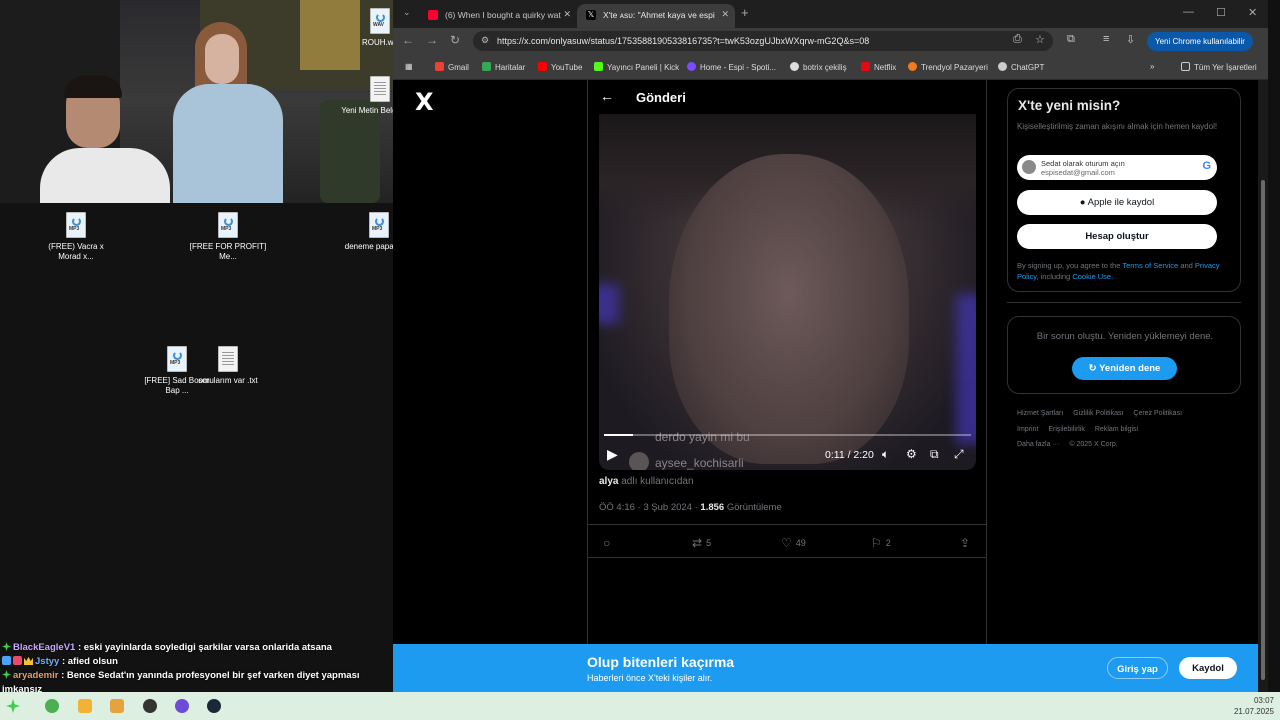 The width and height of the screenshot is (1280, 720). What do you see at coordinates (1021, 67) in the screenshot?
I see `bookmark-chatgpt: ChatGPT` at bounding box center [1021, 67].